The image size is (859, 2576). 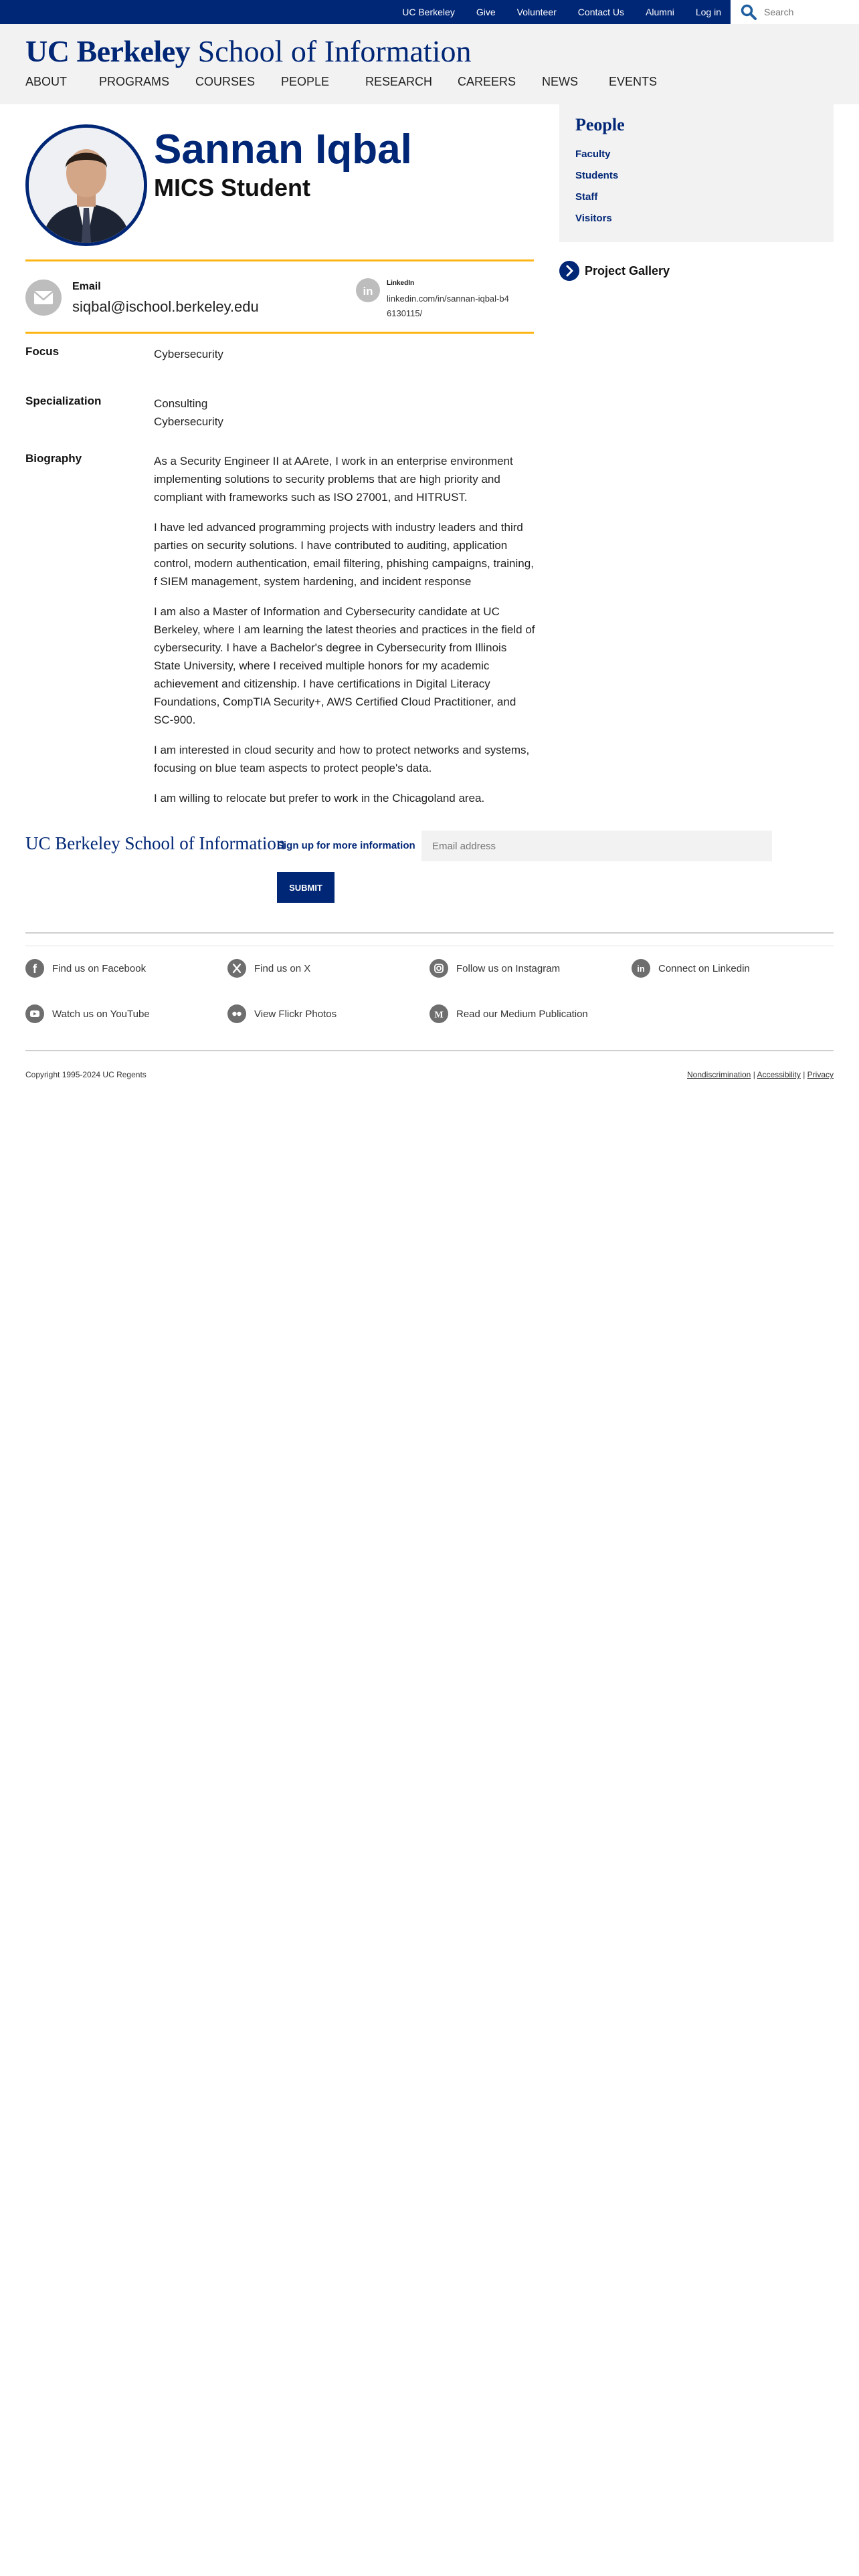 I want to click on gold-divider-top, so click(x=279, y=260).